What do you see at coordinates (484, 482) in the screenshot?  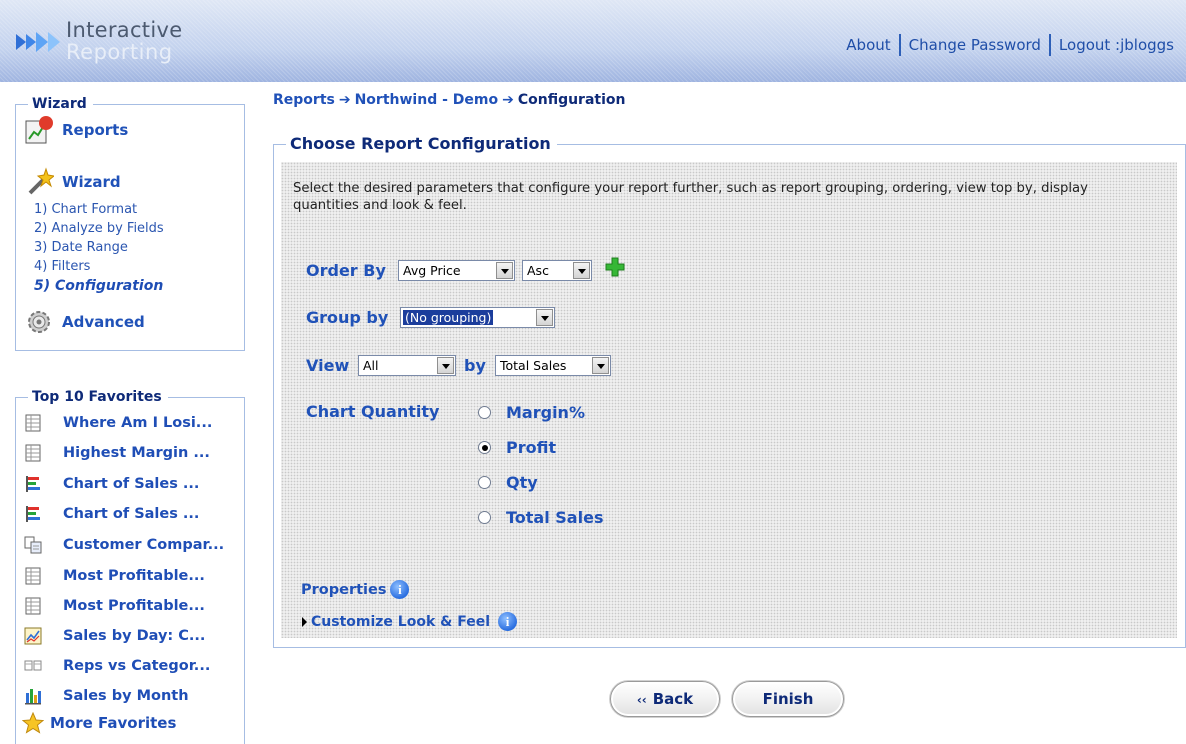 I see `radio-button` at bounding box center [484, 482].